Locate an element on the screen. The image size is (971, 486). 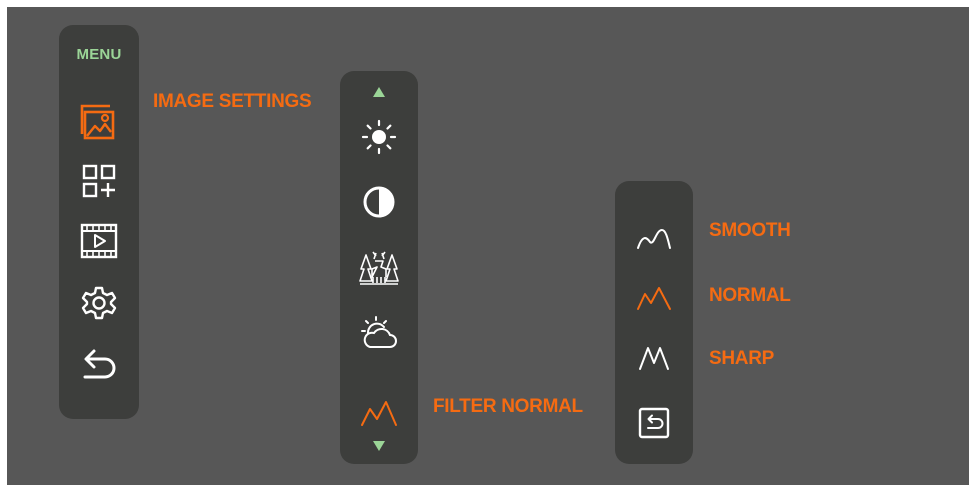
contrast-icon is located at coordinates (379, 202).